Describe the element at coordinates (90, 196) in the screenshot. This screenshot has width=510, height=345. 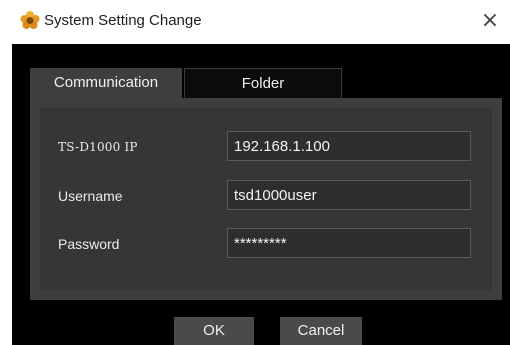
I see `username-label: Username` at that location.